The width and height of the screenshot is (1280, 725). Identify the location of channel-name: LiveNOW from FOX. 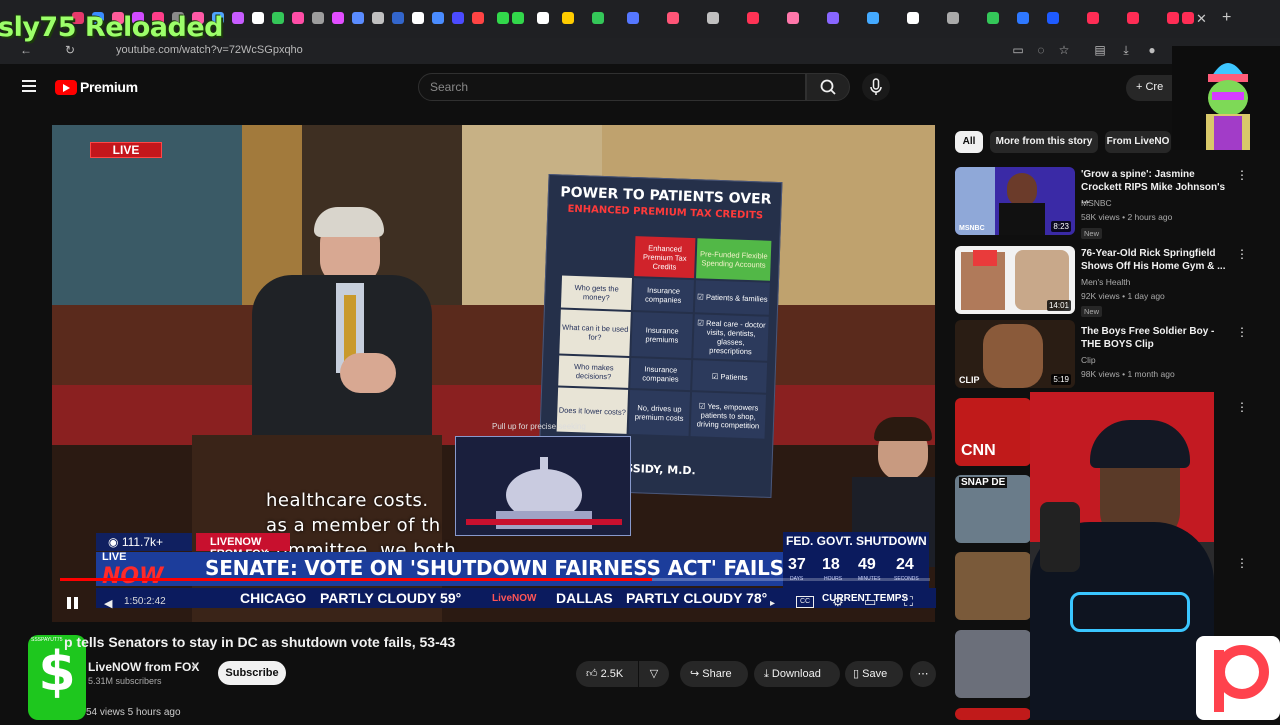
(143, 667).